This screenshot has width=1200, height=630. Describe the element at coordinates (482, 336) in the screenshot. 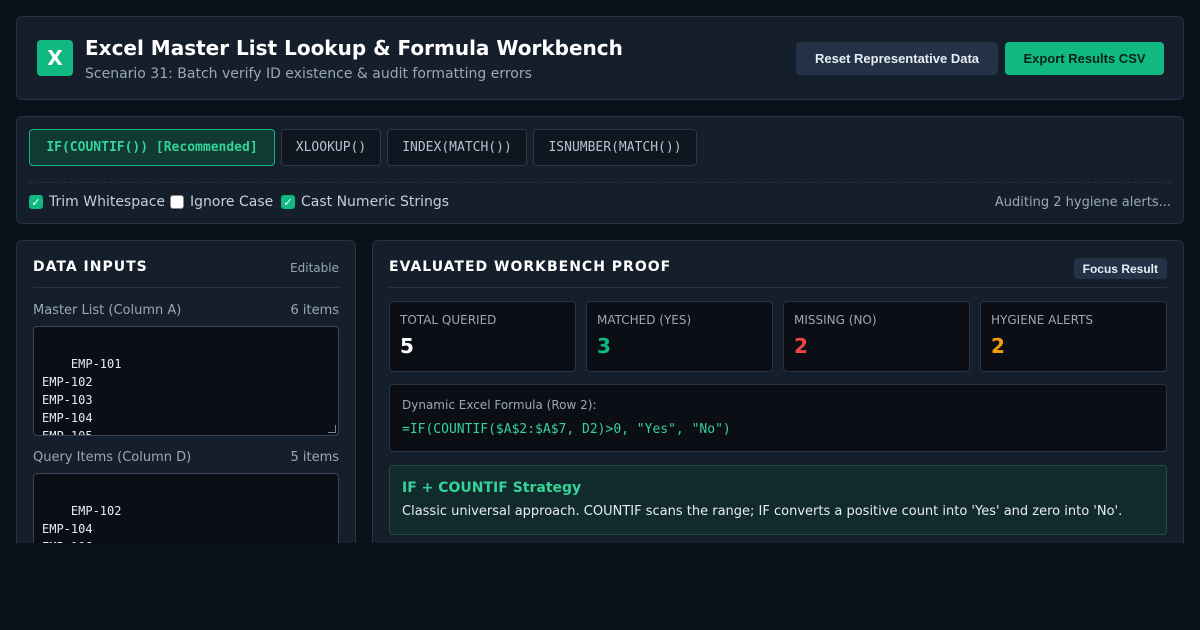

I see `stat-total-queried: TOTAL QUERIED 5` at that location.